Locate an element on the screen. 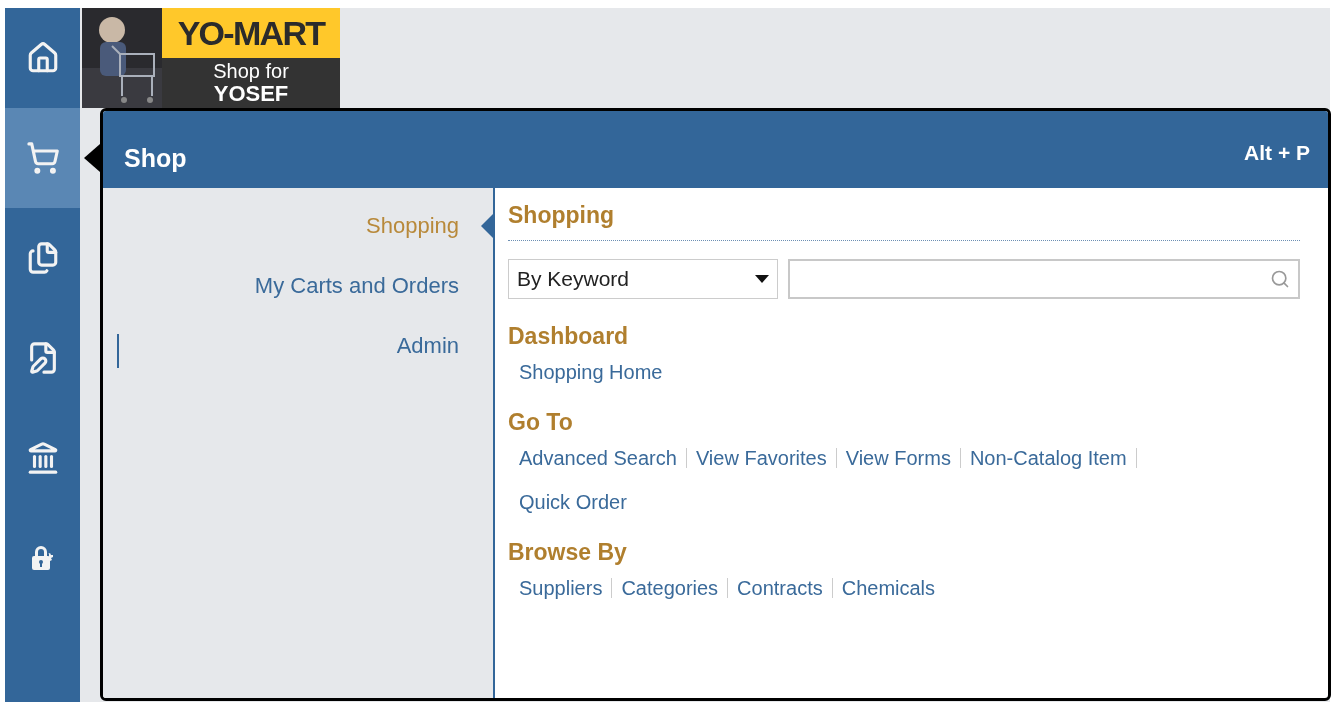  logo: YO-MART Shop for YOSEF is located at coordinates (211, 58).